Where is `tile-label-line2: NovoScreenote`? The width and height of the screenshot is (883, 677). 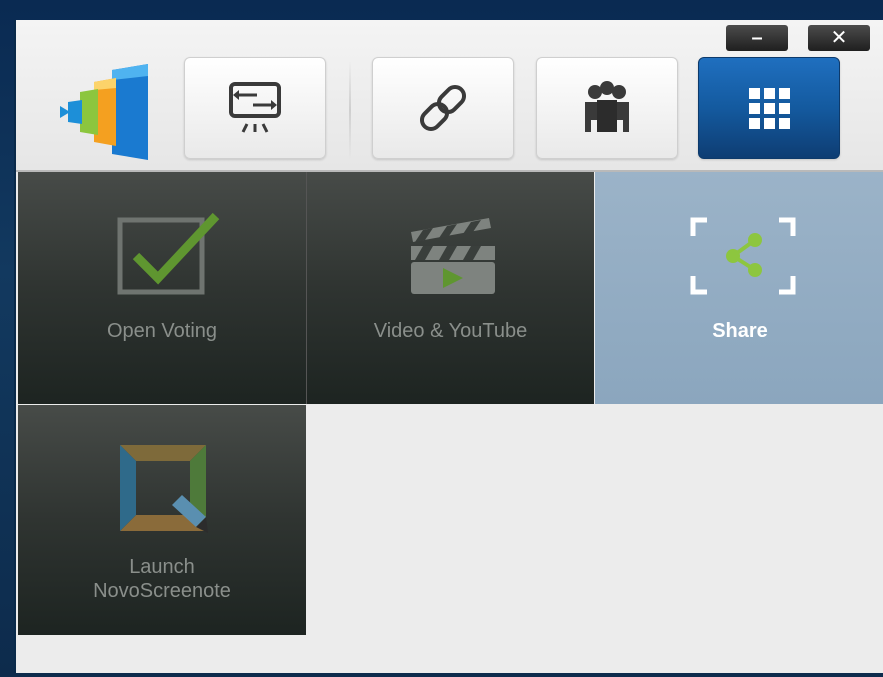 tile-label-line2: NovoScreenote is located at coordinates (162, 591).